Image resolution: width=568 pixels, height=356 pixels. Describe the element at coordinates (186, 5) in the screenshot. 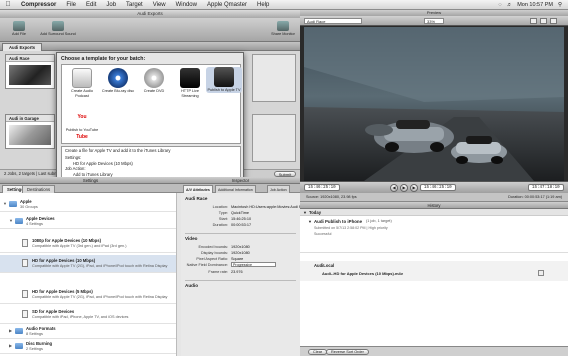

I see `menu-window: Window` at that location.